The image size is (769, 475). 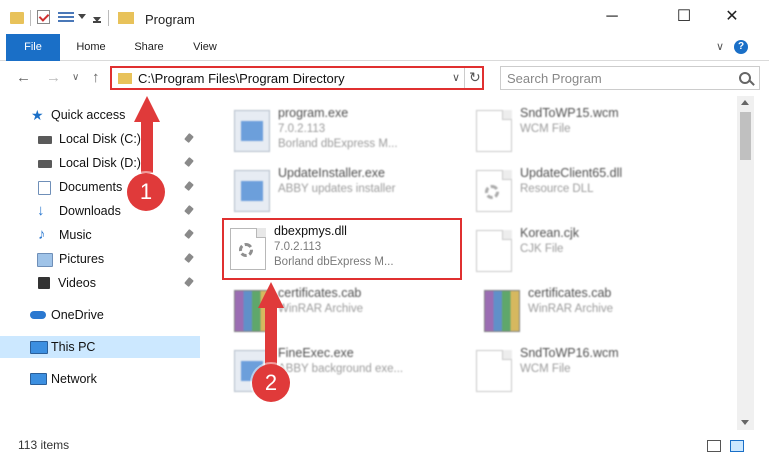 What do you see at coordinates (100, 379) in the screenshot?
I see `sidebar-item-network: Network` at bounding box center [100, 379].